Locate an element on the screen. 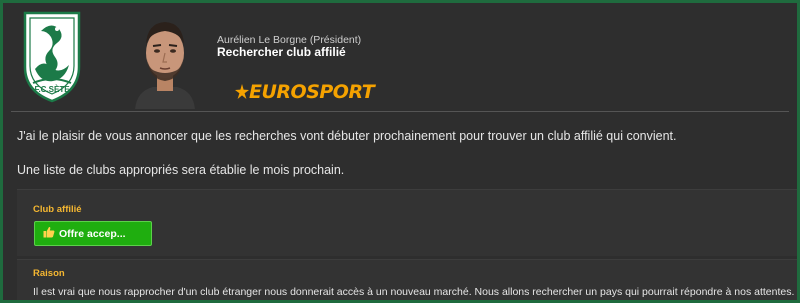  reason-label: Raison is located at coordinates (49, 273).